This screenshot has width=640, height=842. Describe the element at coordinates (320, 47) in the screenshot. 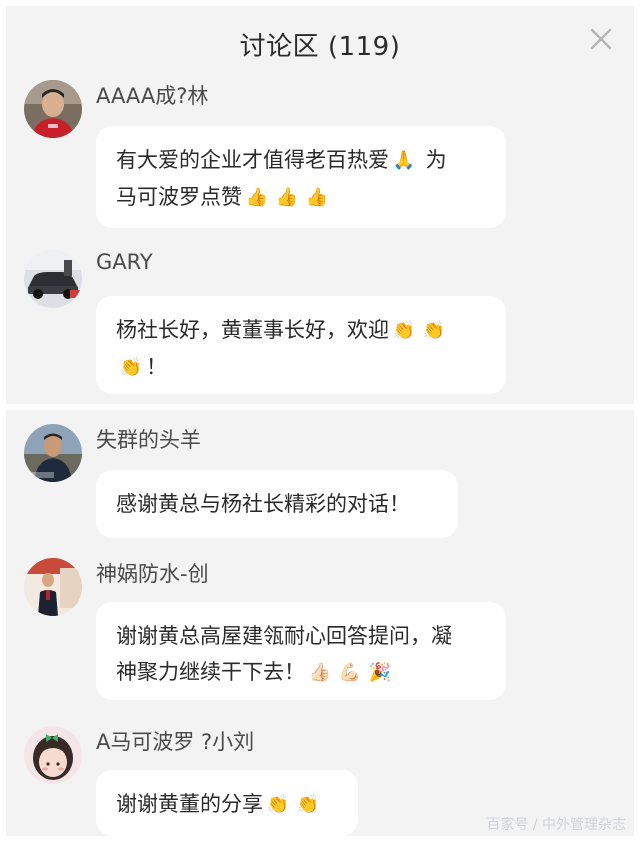

I see `page-title: 讨论区 (119)` at that location.